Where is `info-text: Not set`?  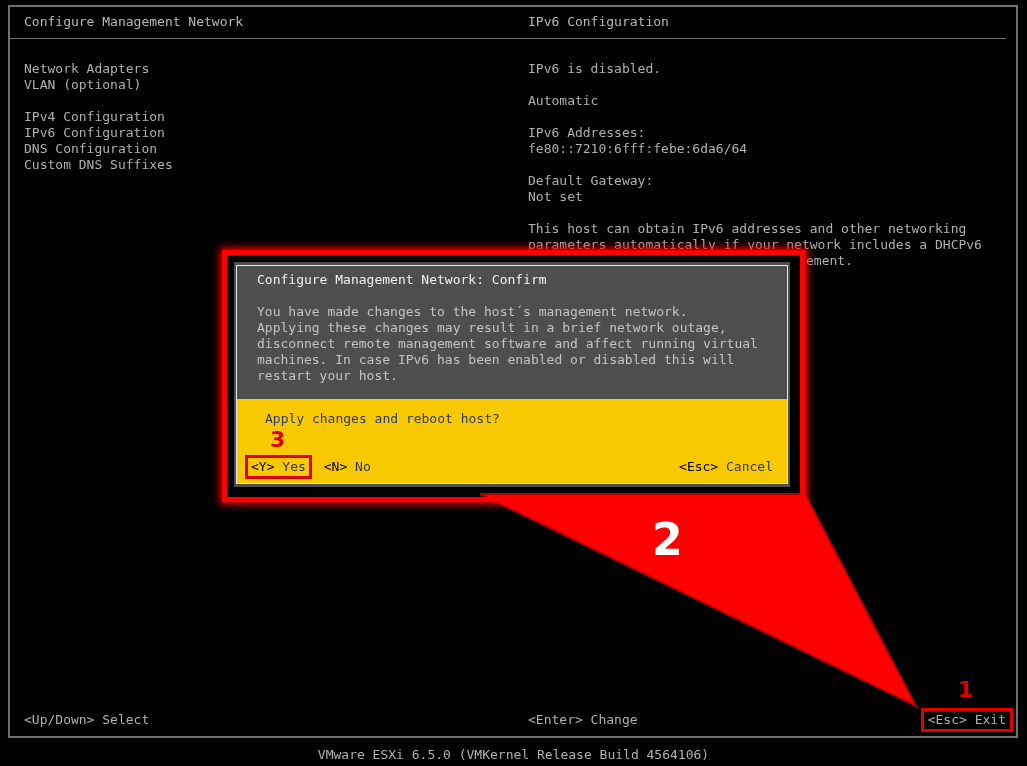 info-text: Not set is located at coordinates (555, 197).